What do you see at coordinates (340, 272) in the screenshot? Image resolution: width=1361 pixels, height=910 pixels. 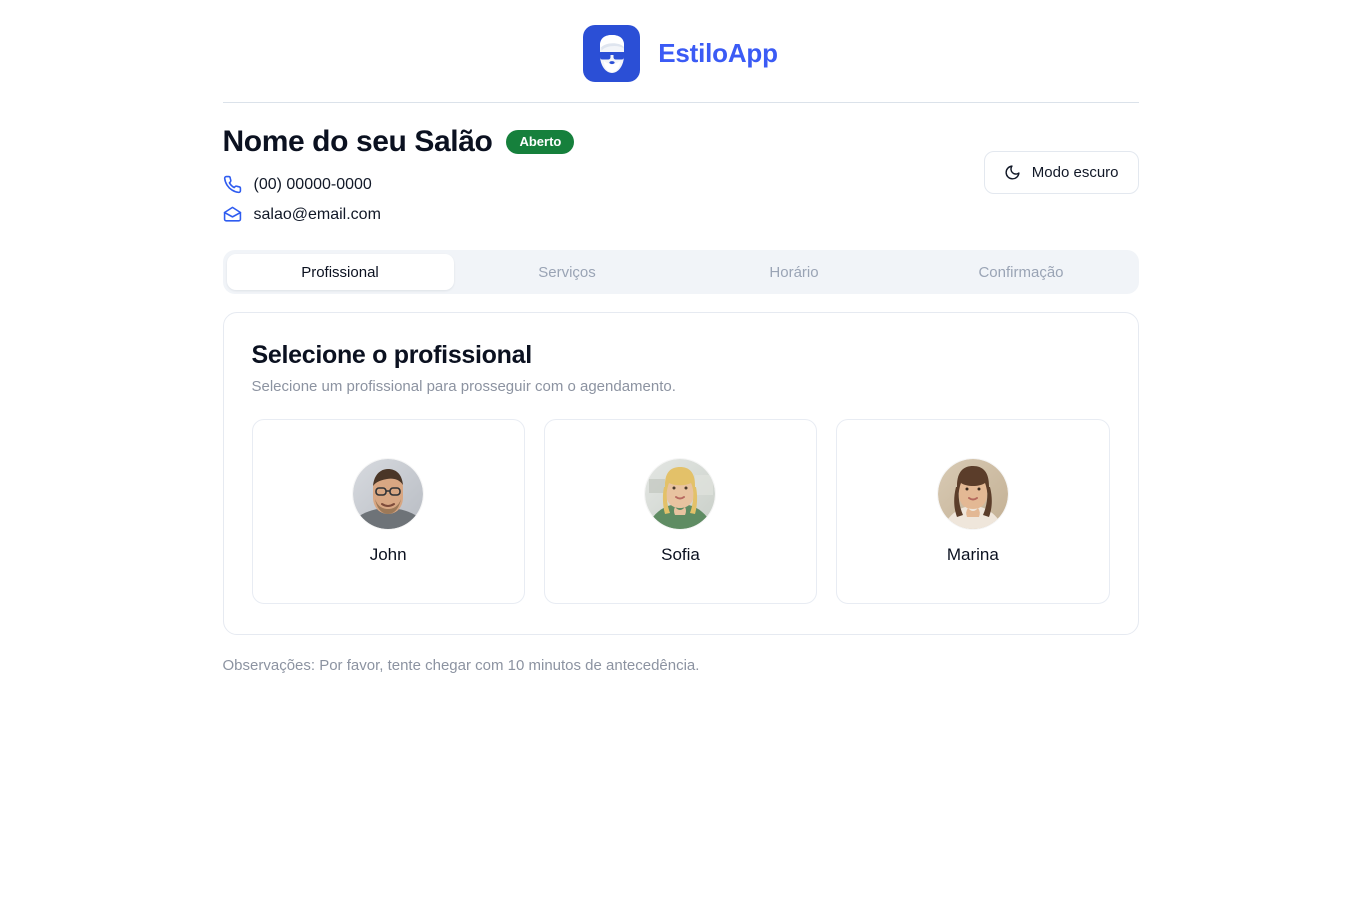 I see `tab-profissional: Profissional` at bounding box center [340, 272].